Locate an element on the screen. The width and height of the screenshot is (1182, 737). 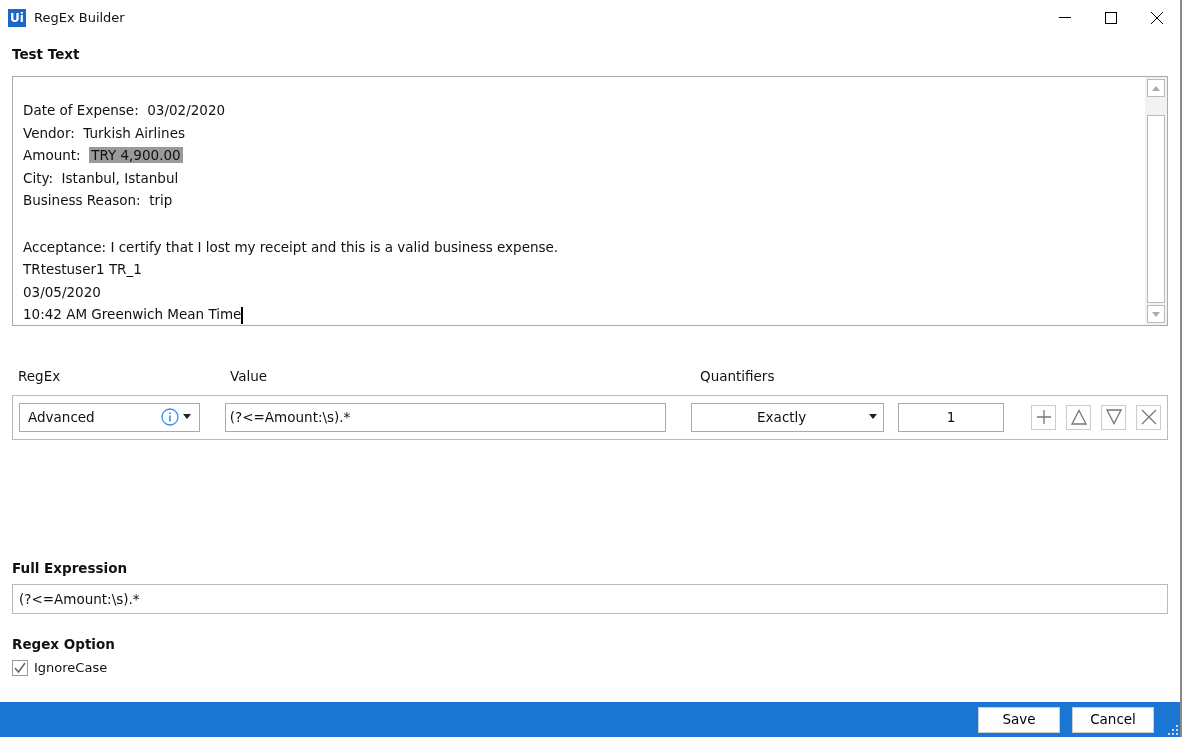
caret-icon is located at coordinates (873, 417).